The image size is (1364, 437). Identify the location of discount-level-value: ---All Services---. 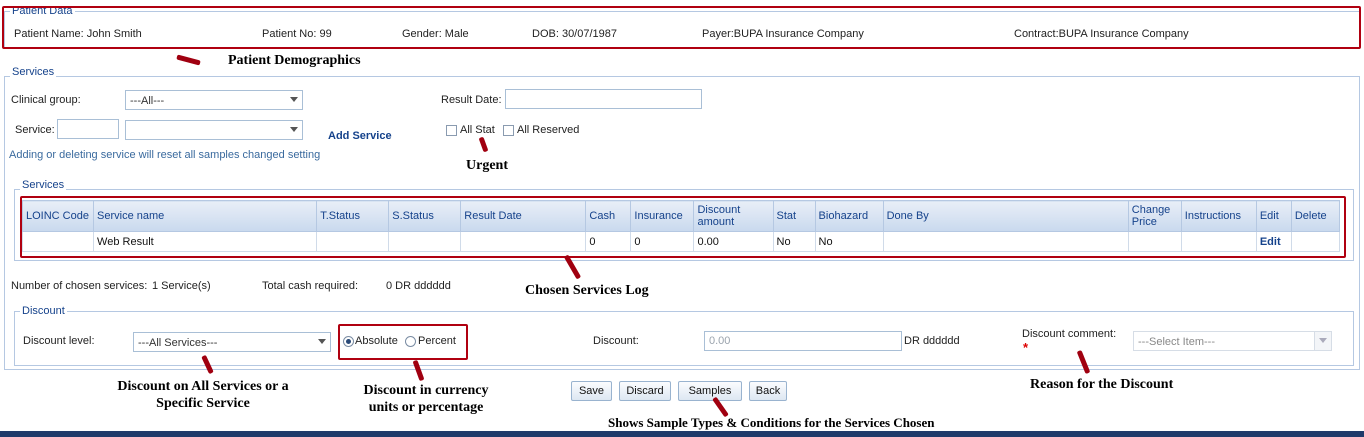
(178, 343).